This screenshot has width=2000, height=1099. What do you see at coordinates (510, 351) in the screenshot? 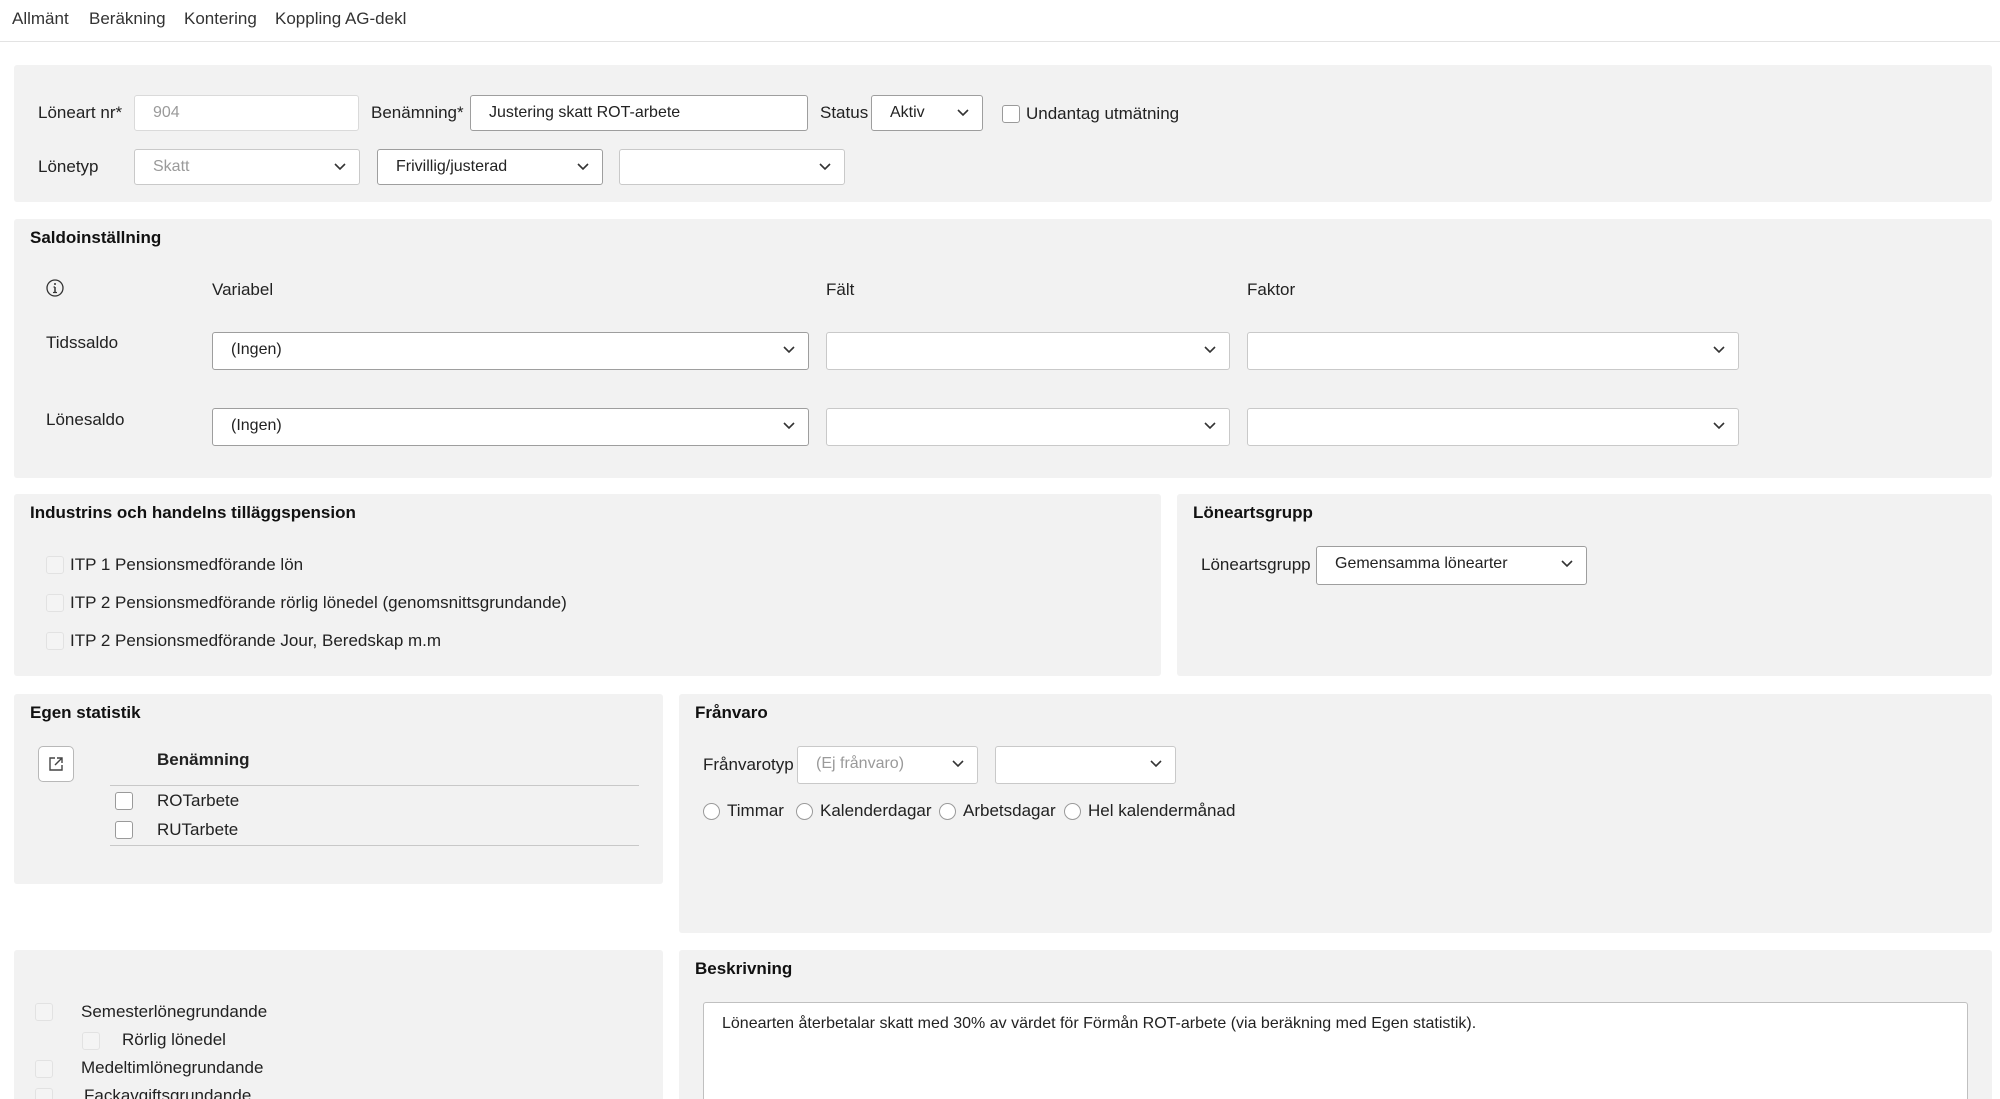
I see `tidssaldo-variabel-select: (Ingen)` at bounding box center [510, 351].